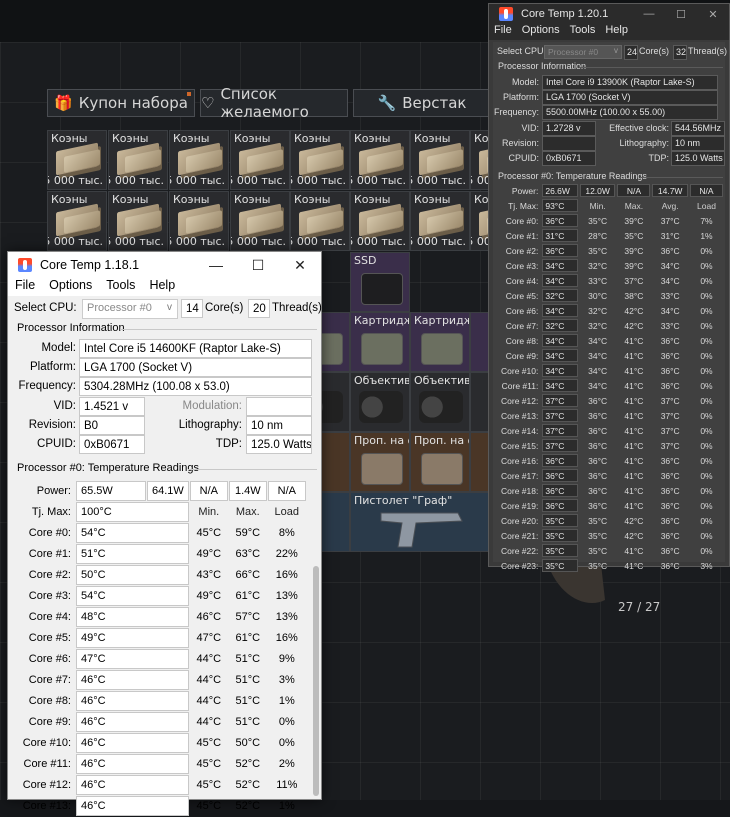 The image size is (730, 817). I want to click on window-title: Core Temp 1.20.1, so click(565, 14).